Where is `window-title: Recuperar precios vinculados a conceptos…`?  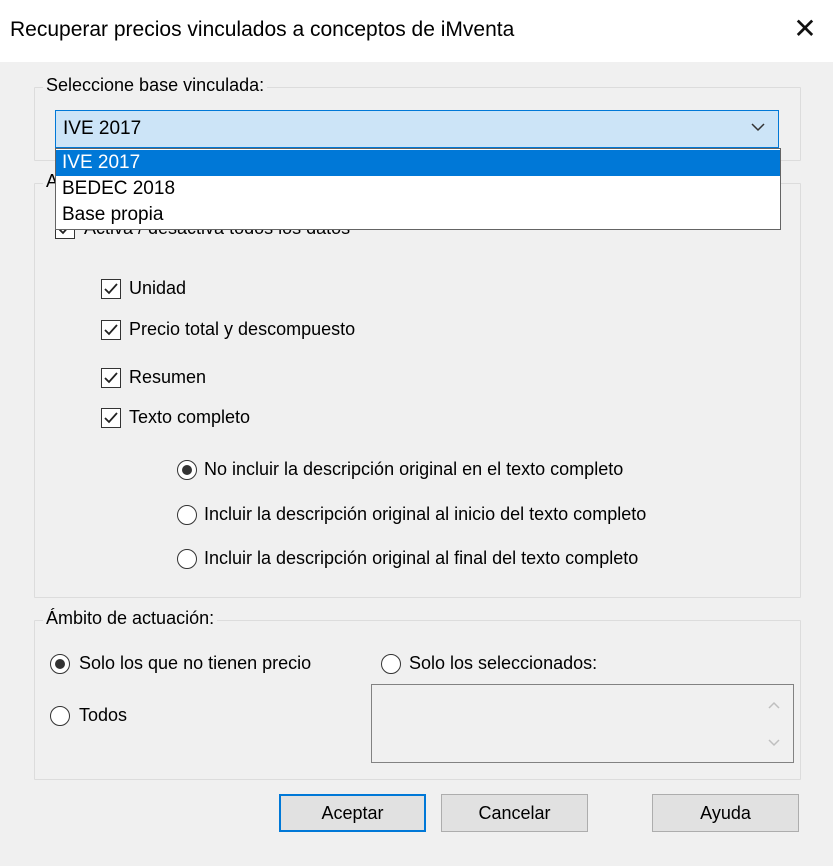 window-title: Recuperar precios vinculados a conceptos… is located at coordinates (262, 29).